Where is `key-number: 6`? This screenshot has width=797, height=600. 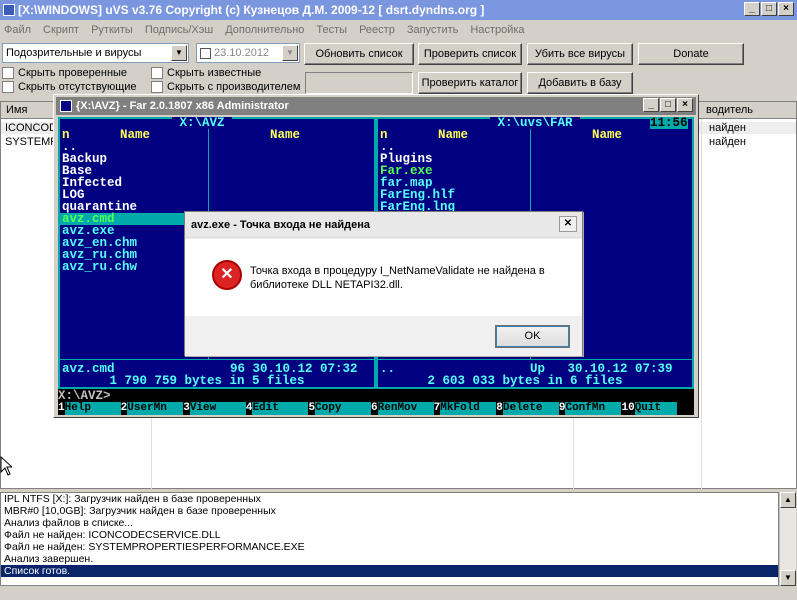 key-number: 6 is located at coordinates (374, 408).